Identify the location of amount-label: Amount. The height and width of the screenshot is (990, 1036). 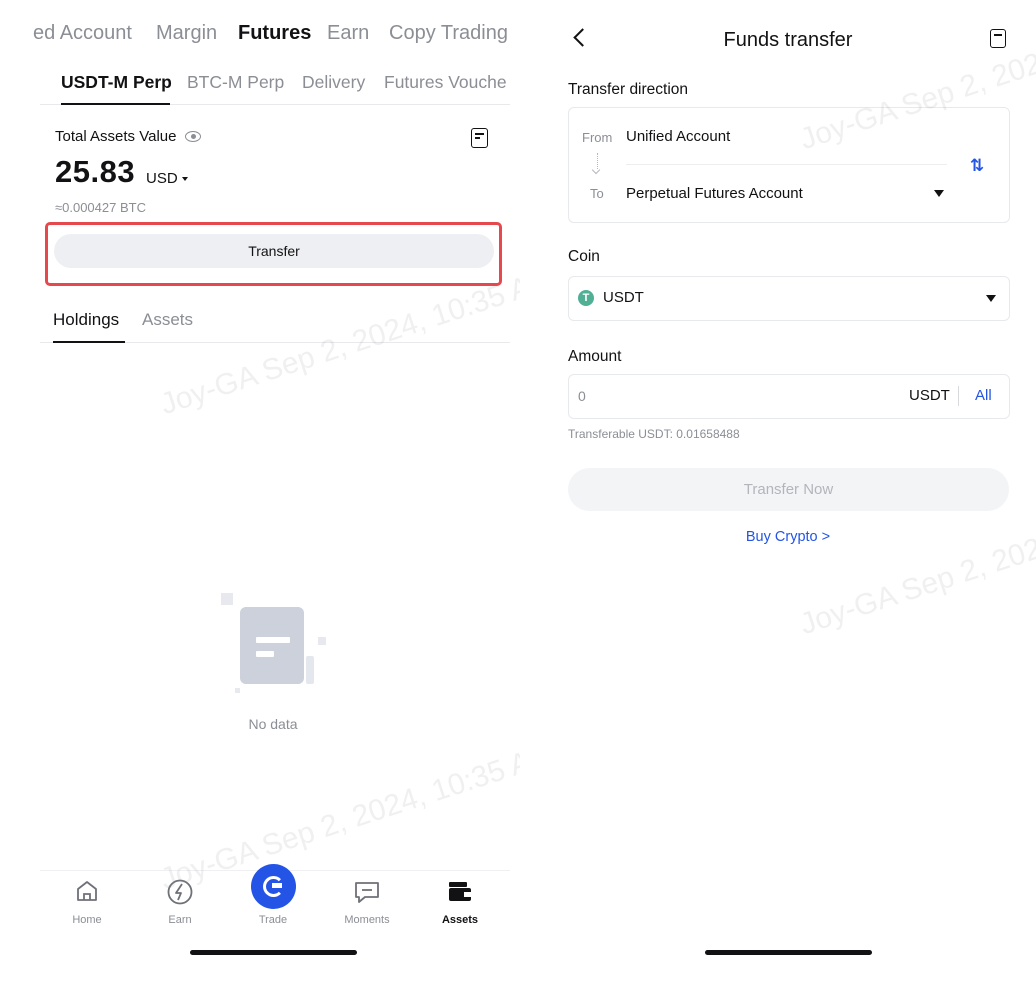
(595, 356).